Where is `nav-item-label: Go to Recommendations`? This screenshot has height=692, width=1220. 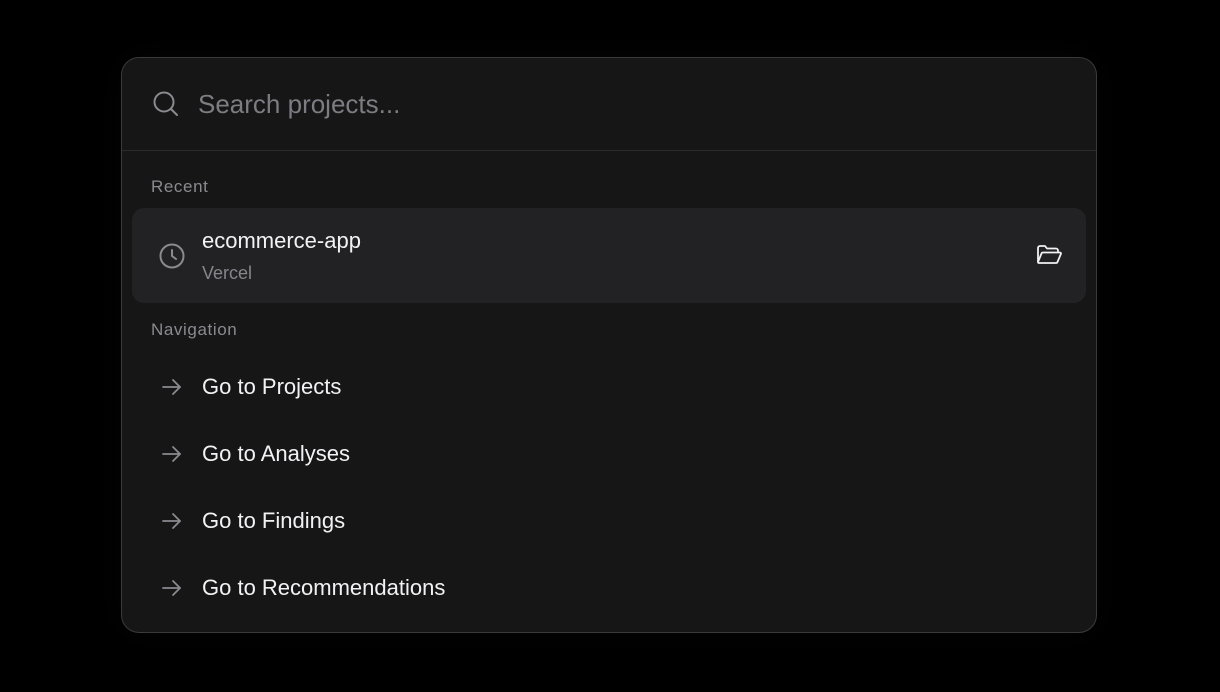 nav-item-label: Go to Recommendations is located at coordinates (324, 587).